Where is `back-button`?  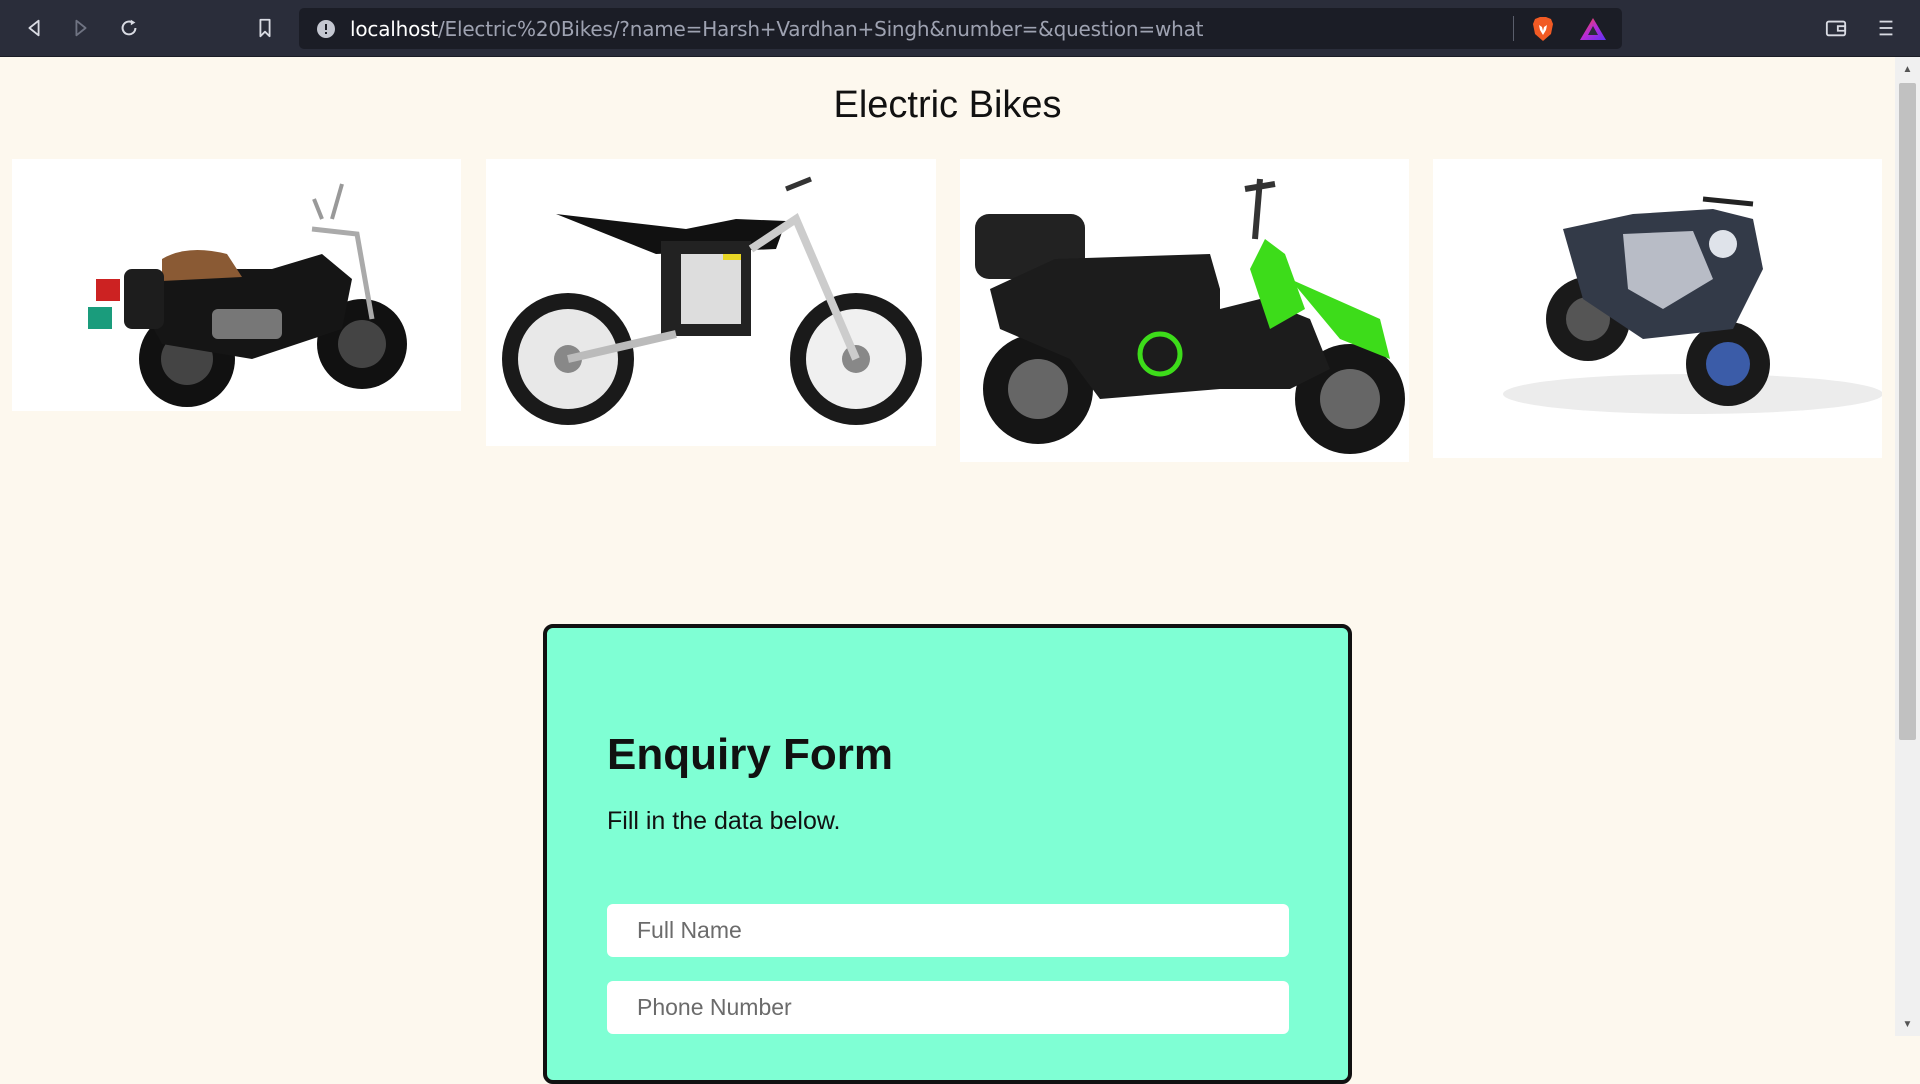
back-button is located at coordinates (34, 28).